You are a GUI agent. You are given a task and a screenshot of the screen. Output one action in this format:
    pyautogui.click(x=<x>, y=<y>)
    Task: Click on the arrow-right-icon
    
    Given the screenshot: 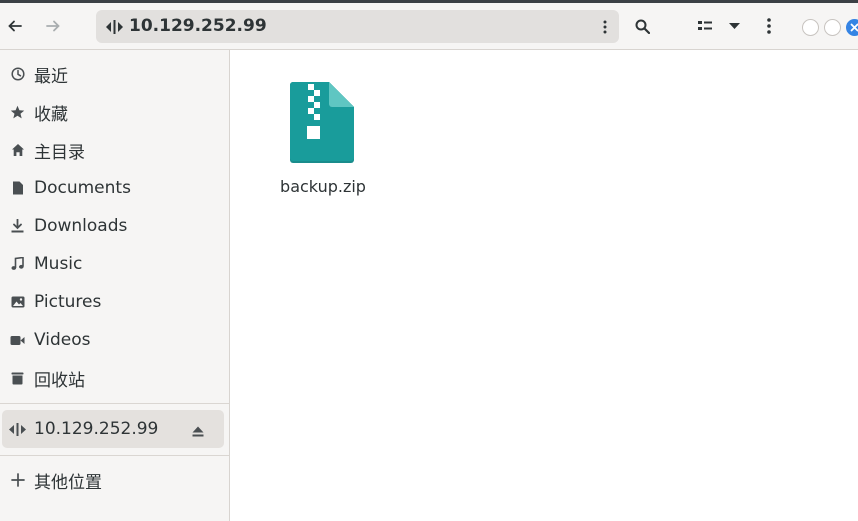 What is the action you would take?
    pyautogui.click(x=53, y=26)
    